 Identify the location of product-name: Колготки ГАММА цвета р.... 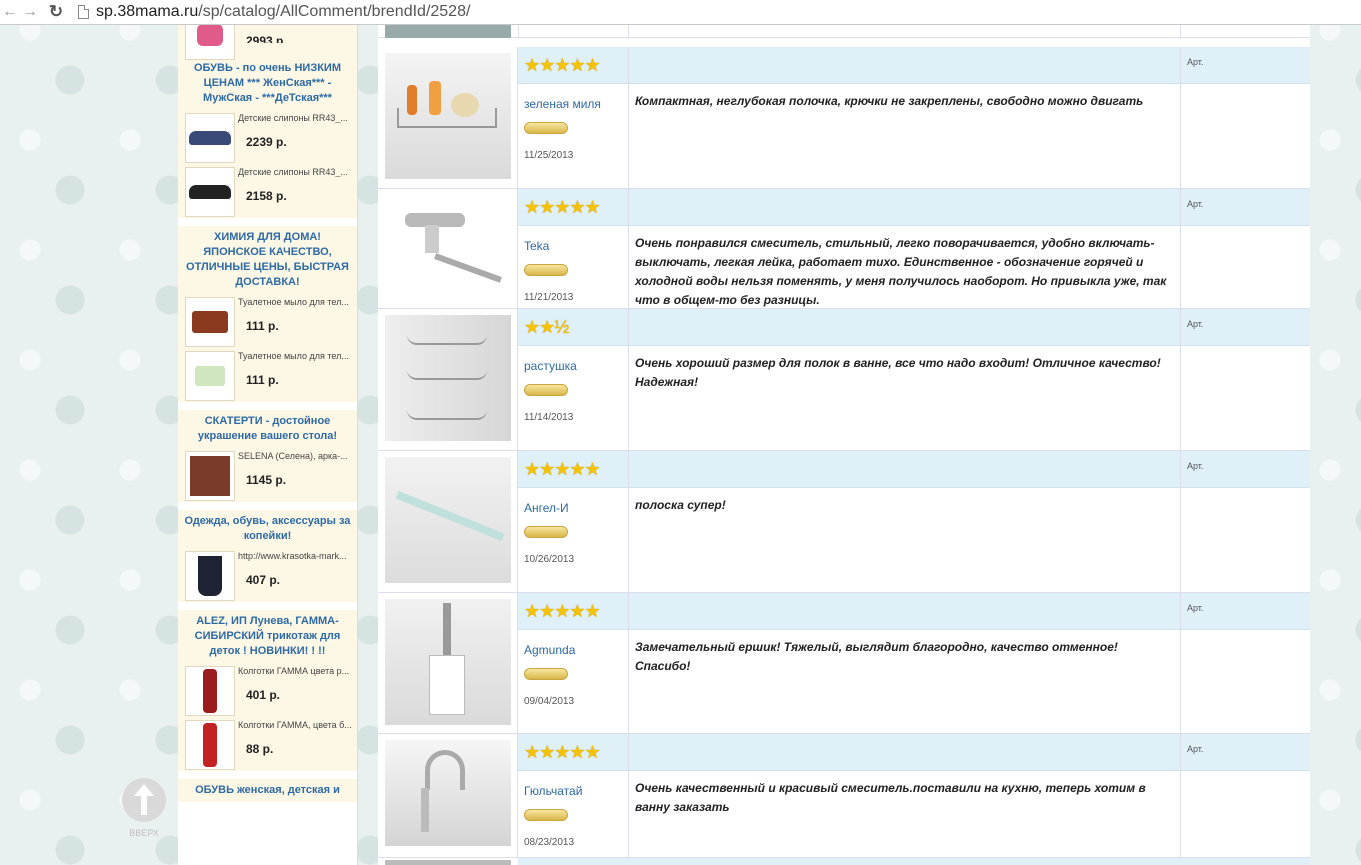
(297, 671).